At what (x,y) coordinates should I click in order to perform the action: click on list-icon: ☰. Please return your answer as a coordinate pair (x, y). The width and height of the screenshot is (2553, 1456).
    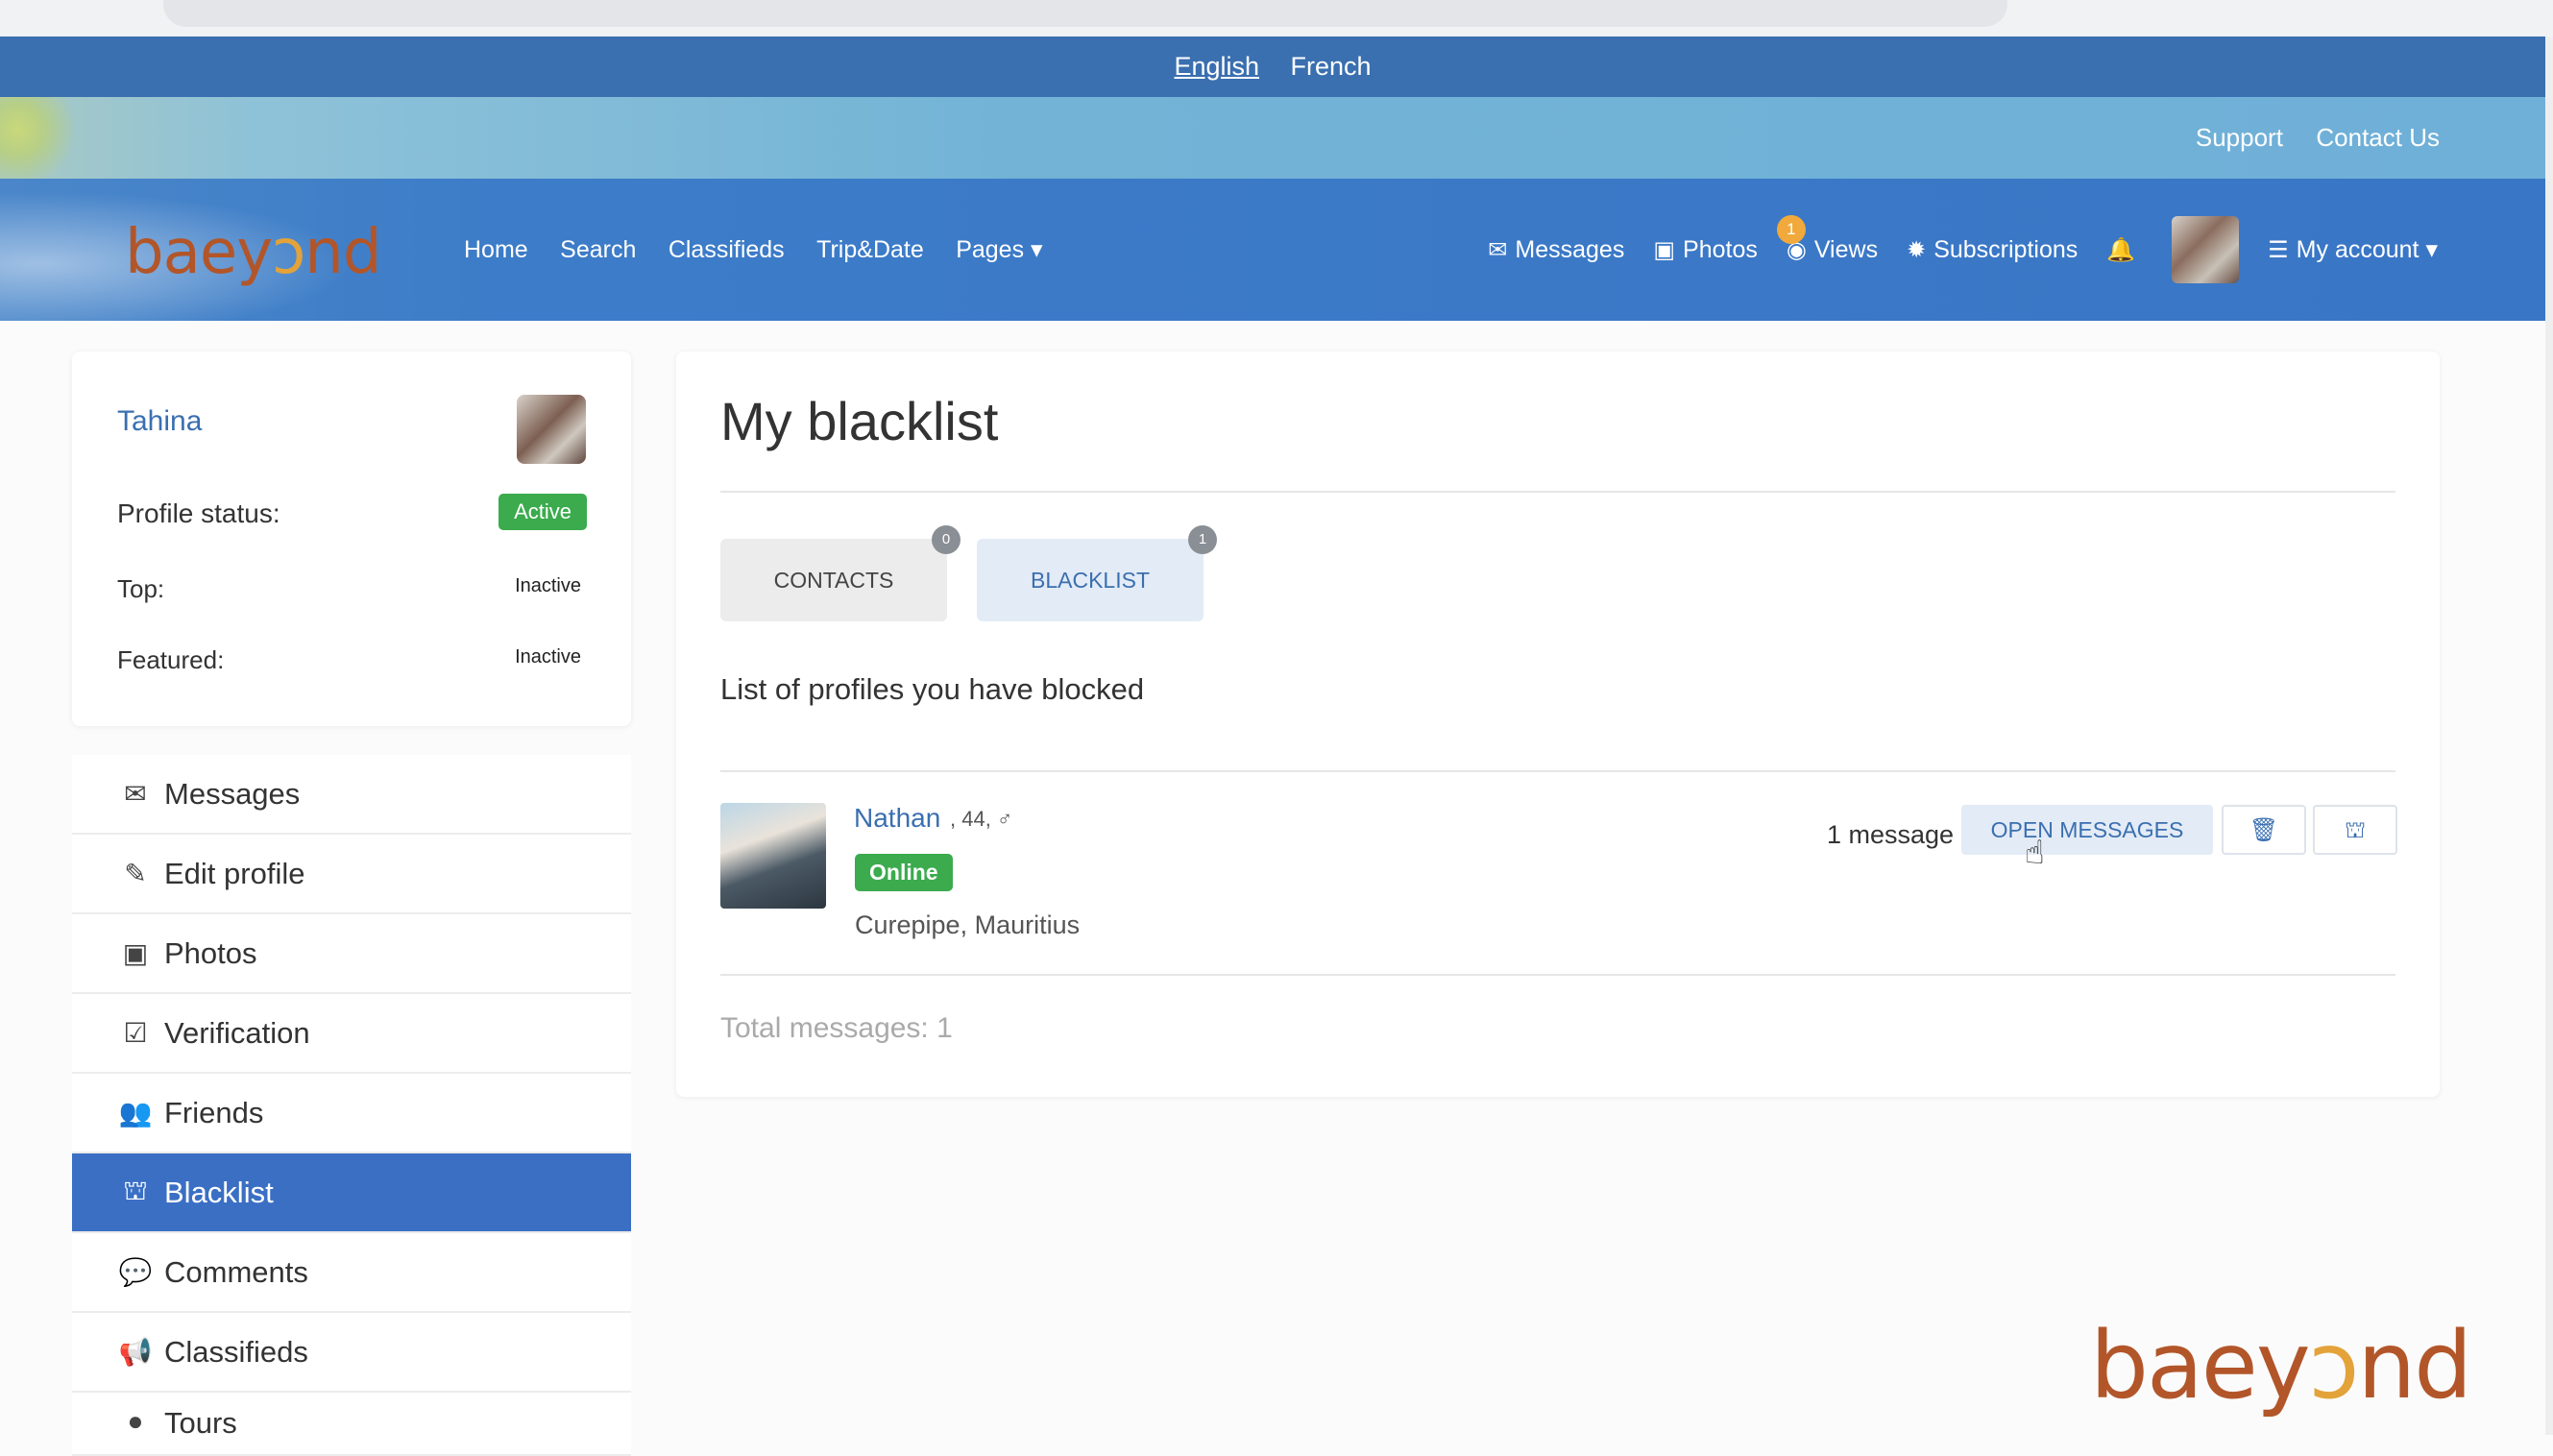
    Looking at the image, I should click on (2279, 249).